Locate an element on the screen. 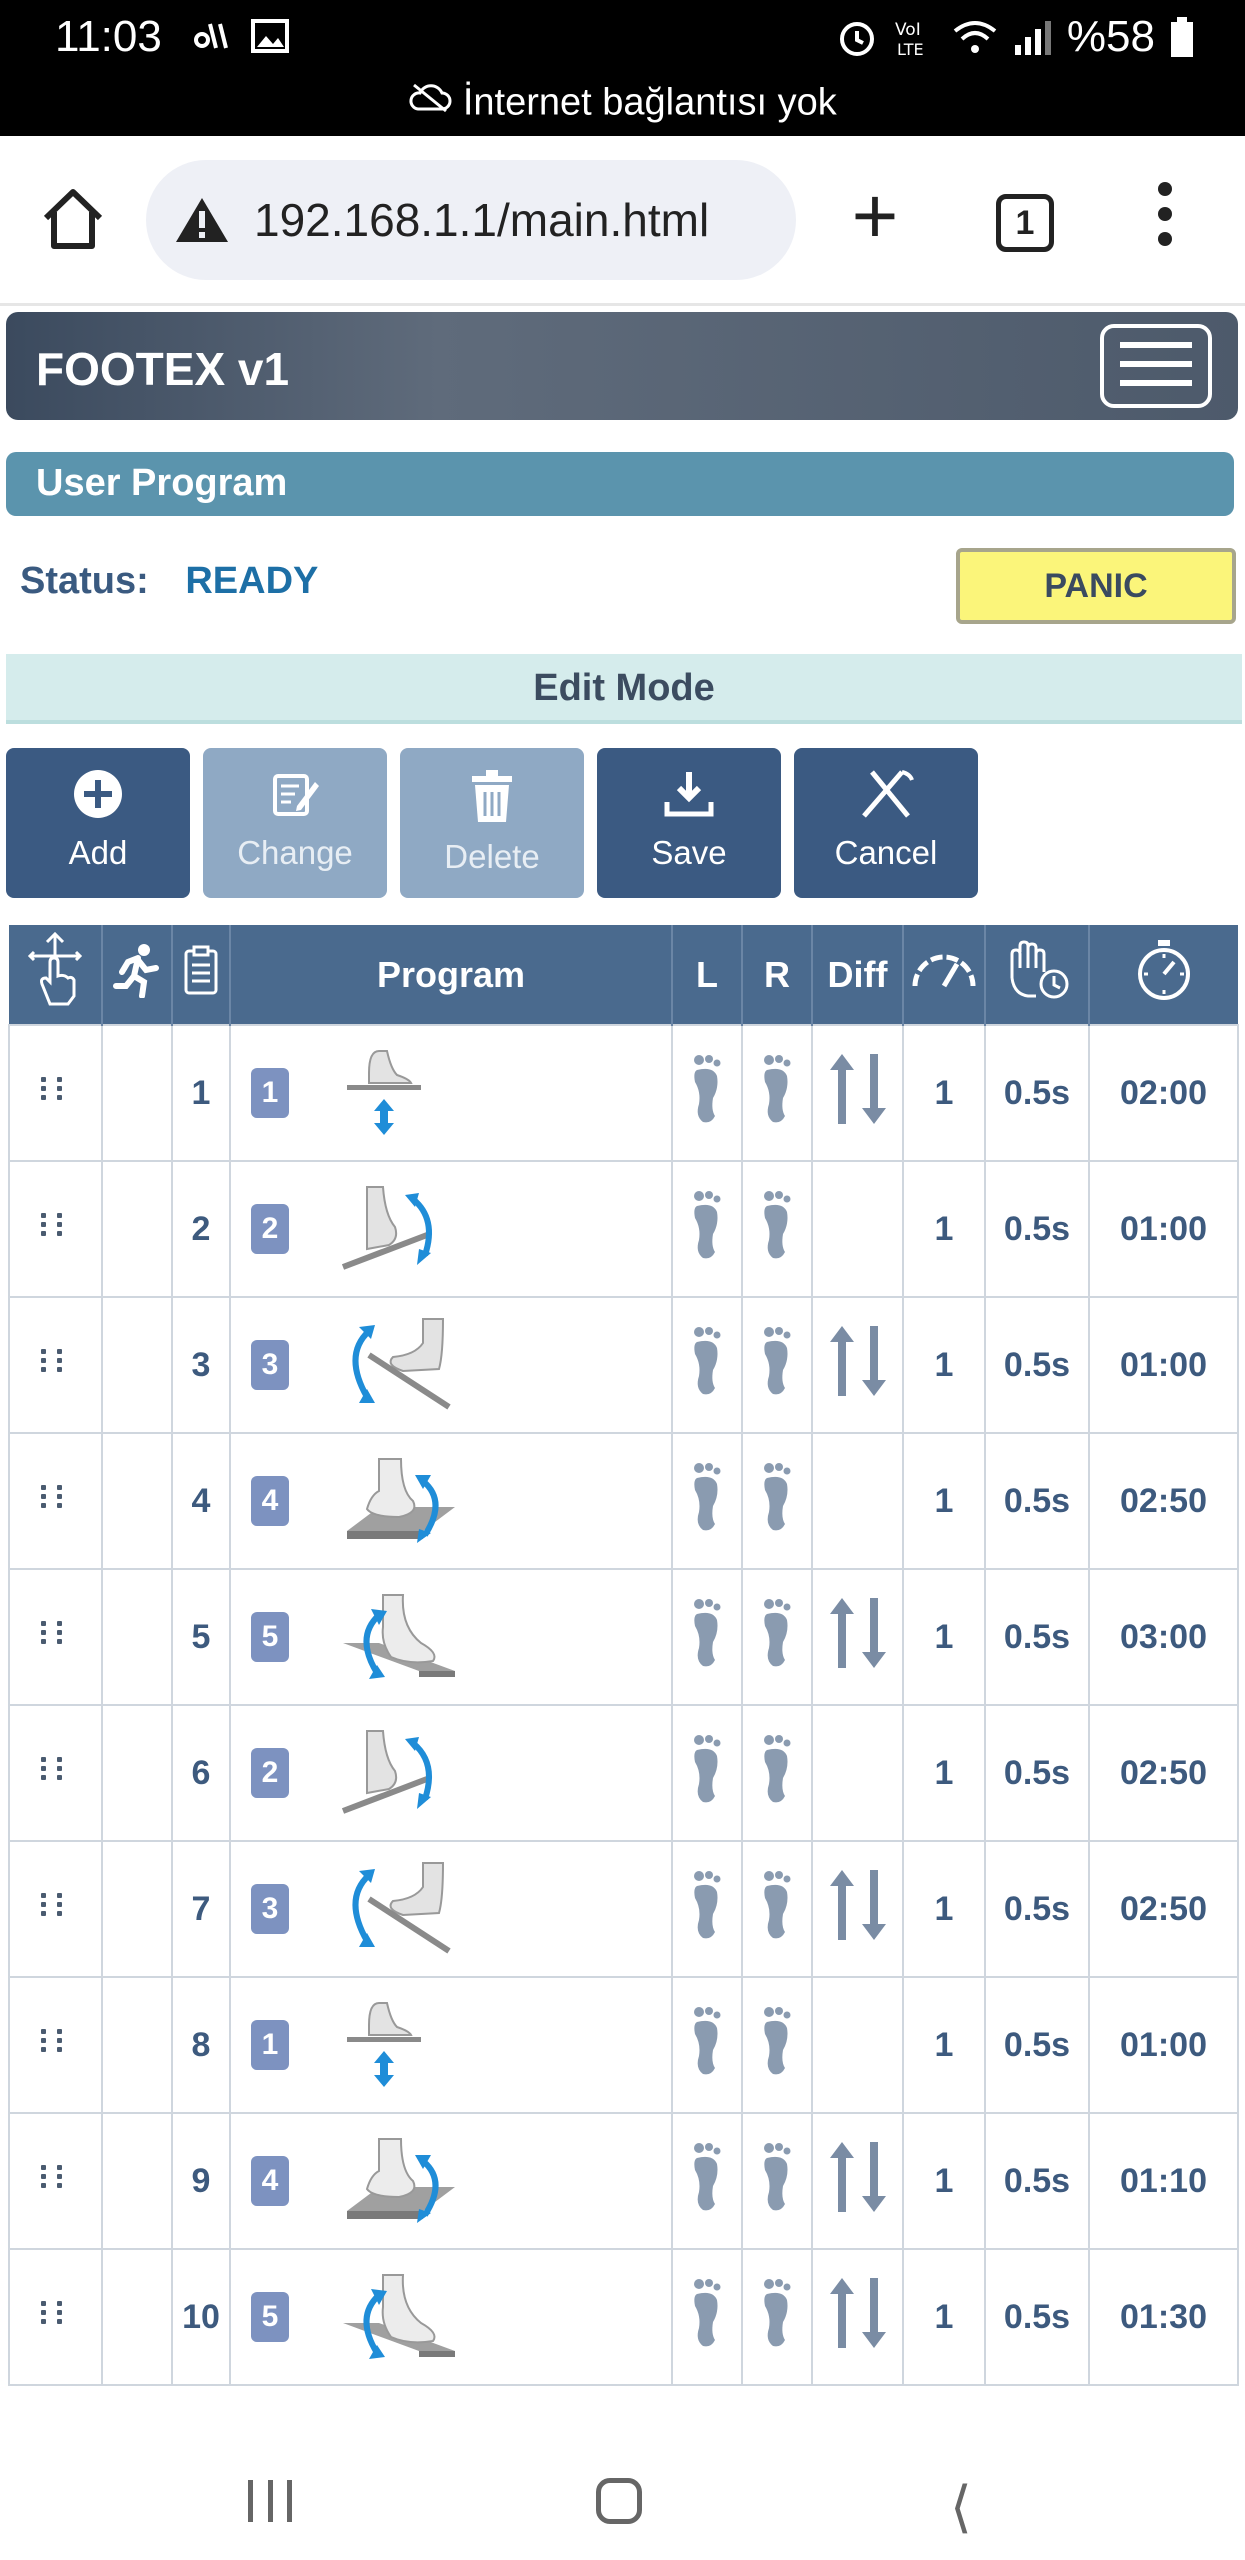  browser-menu-button is located at coordinates (1165, 222).